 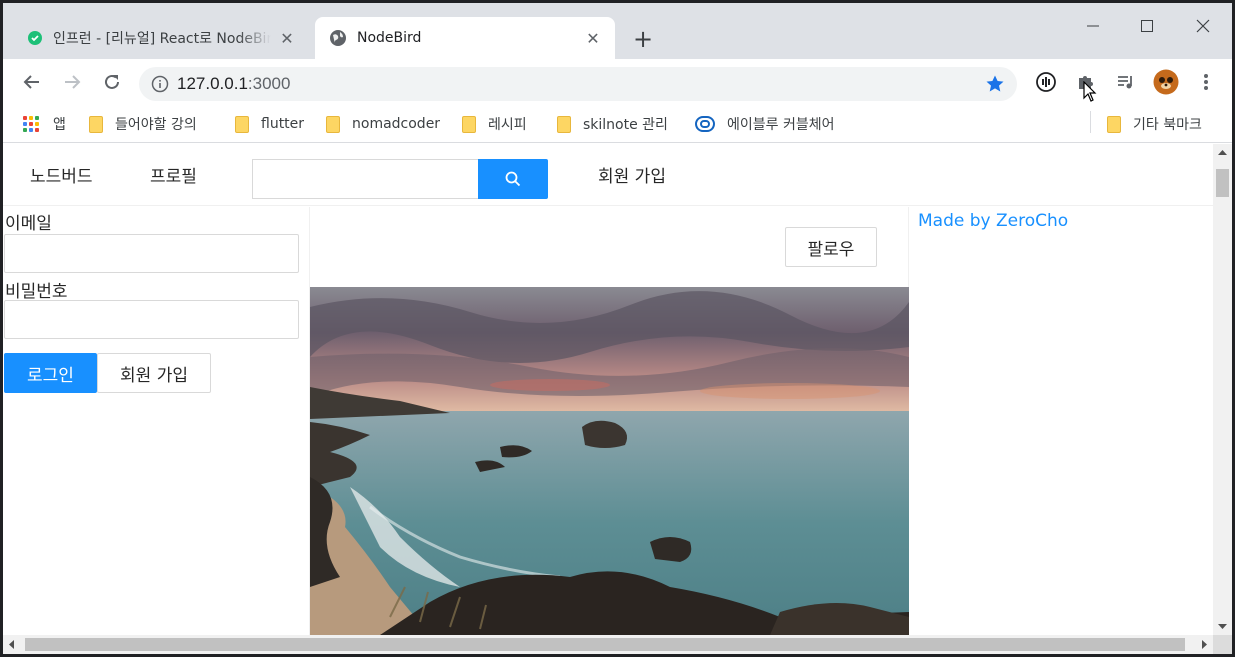 What do you see at coordinates (609, 247) in the screenshot?
I see `post-card-header: 팔로우` at bounding box center [609, 247].